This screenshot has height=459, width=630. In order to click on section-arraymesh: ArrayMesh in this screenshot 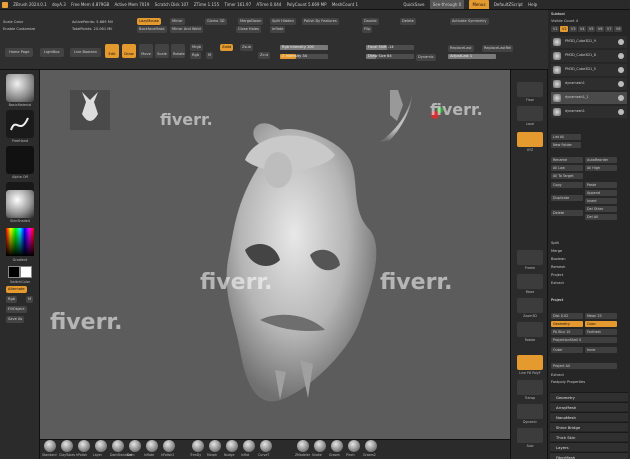, I will do `click(589, 406)`.